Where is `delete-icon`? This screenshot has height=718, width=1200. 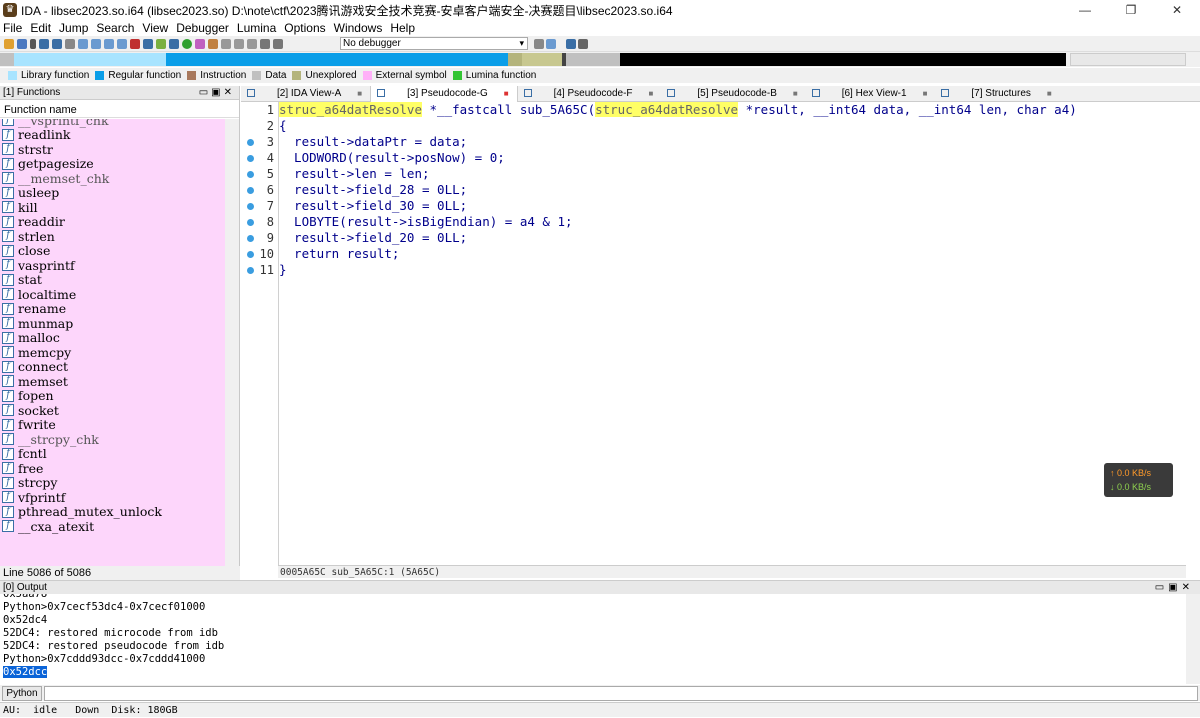
delete-icon is located at coordinates (252, 43).